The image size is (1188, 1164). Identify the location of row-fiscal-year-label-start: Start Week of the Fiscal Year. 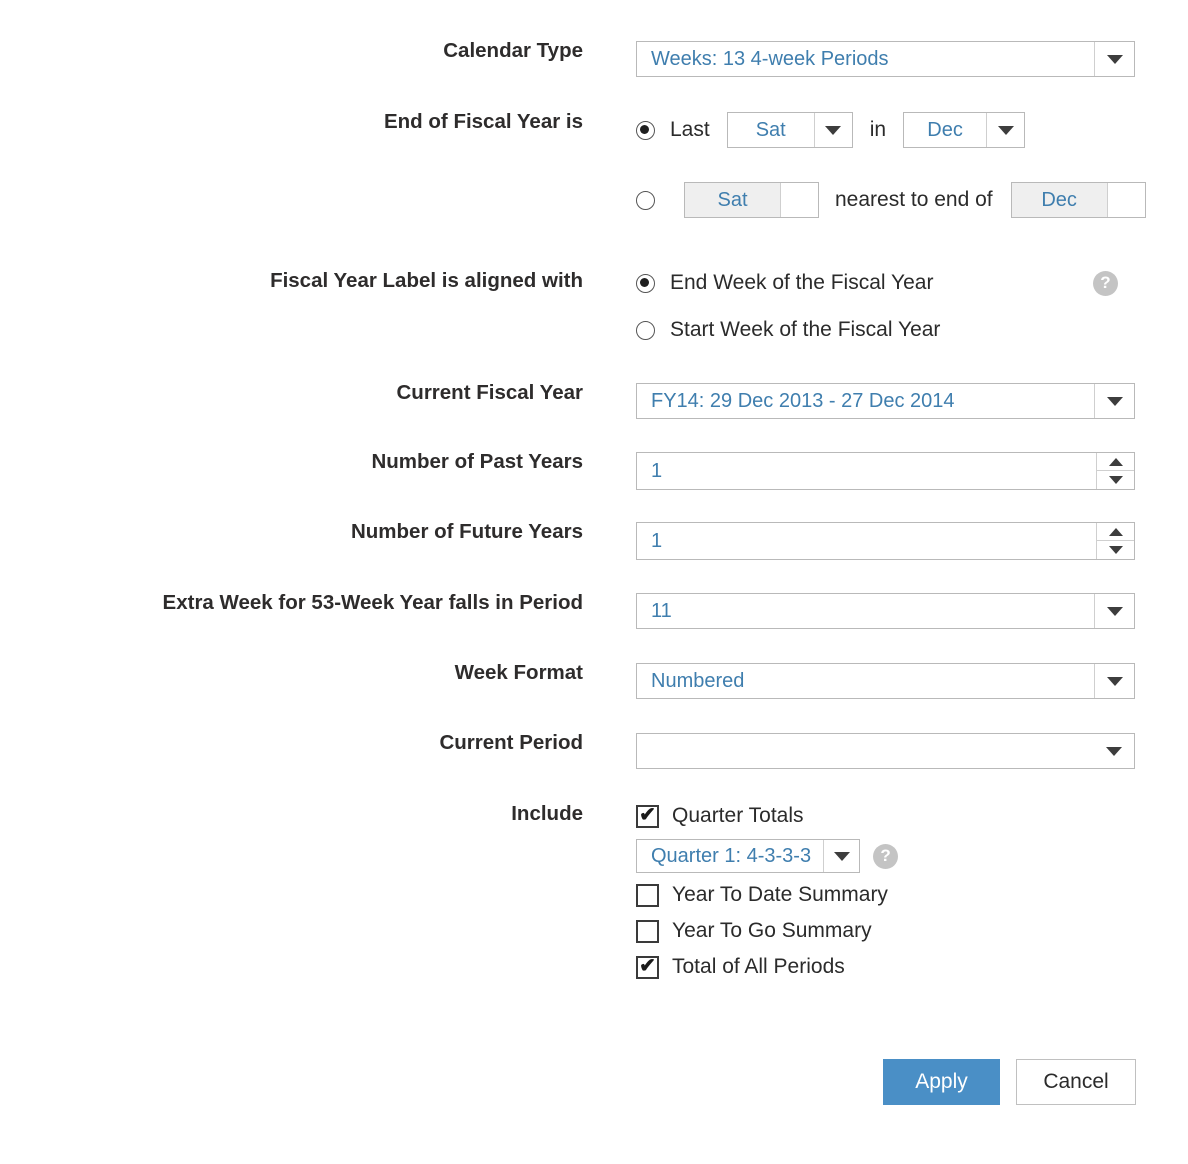
(788, 330).